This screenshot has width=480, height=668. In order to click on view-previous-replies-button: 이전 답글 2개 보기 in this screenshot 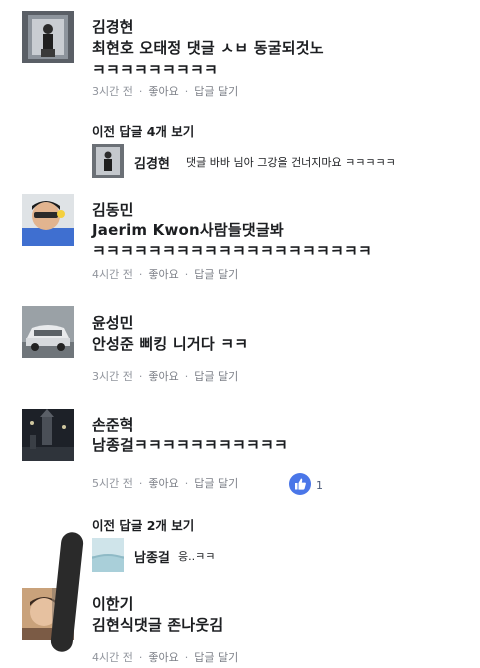, I will do `click(143, 524)`.